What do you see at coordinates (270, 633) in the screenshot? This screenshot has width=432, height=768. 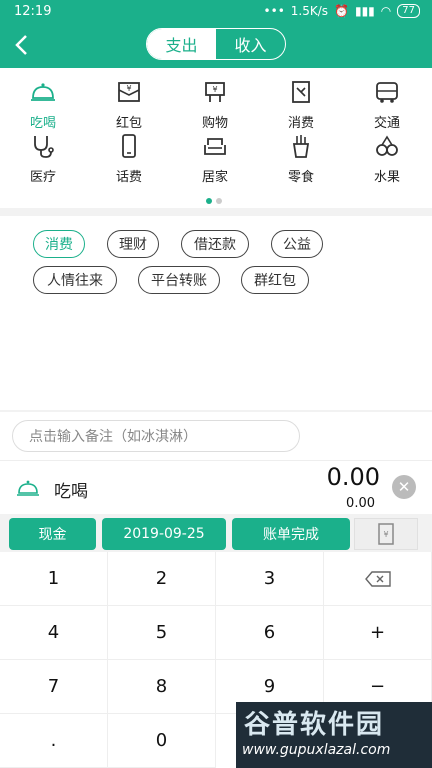 I see `key-6: 6` at bounding box center [270, 633].